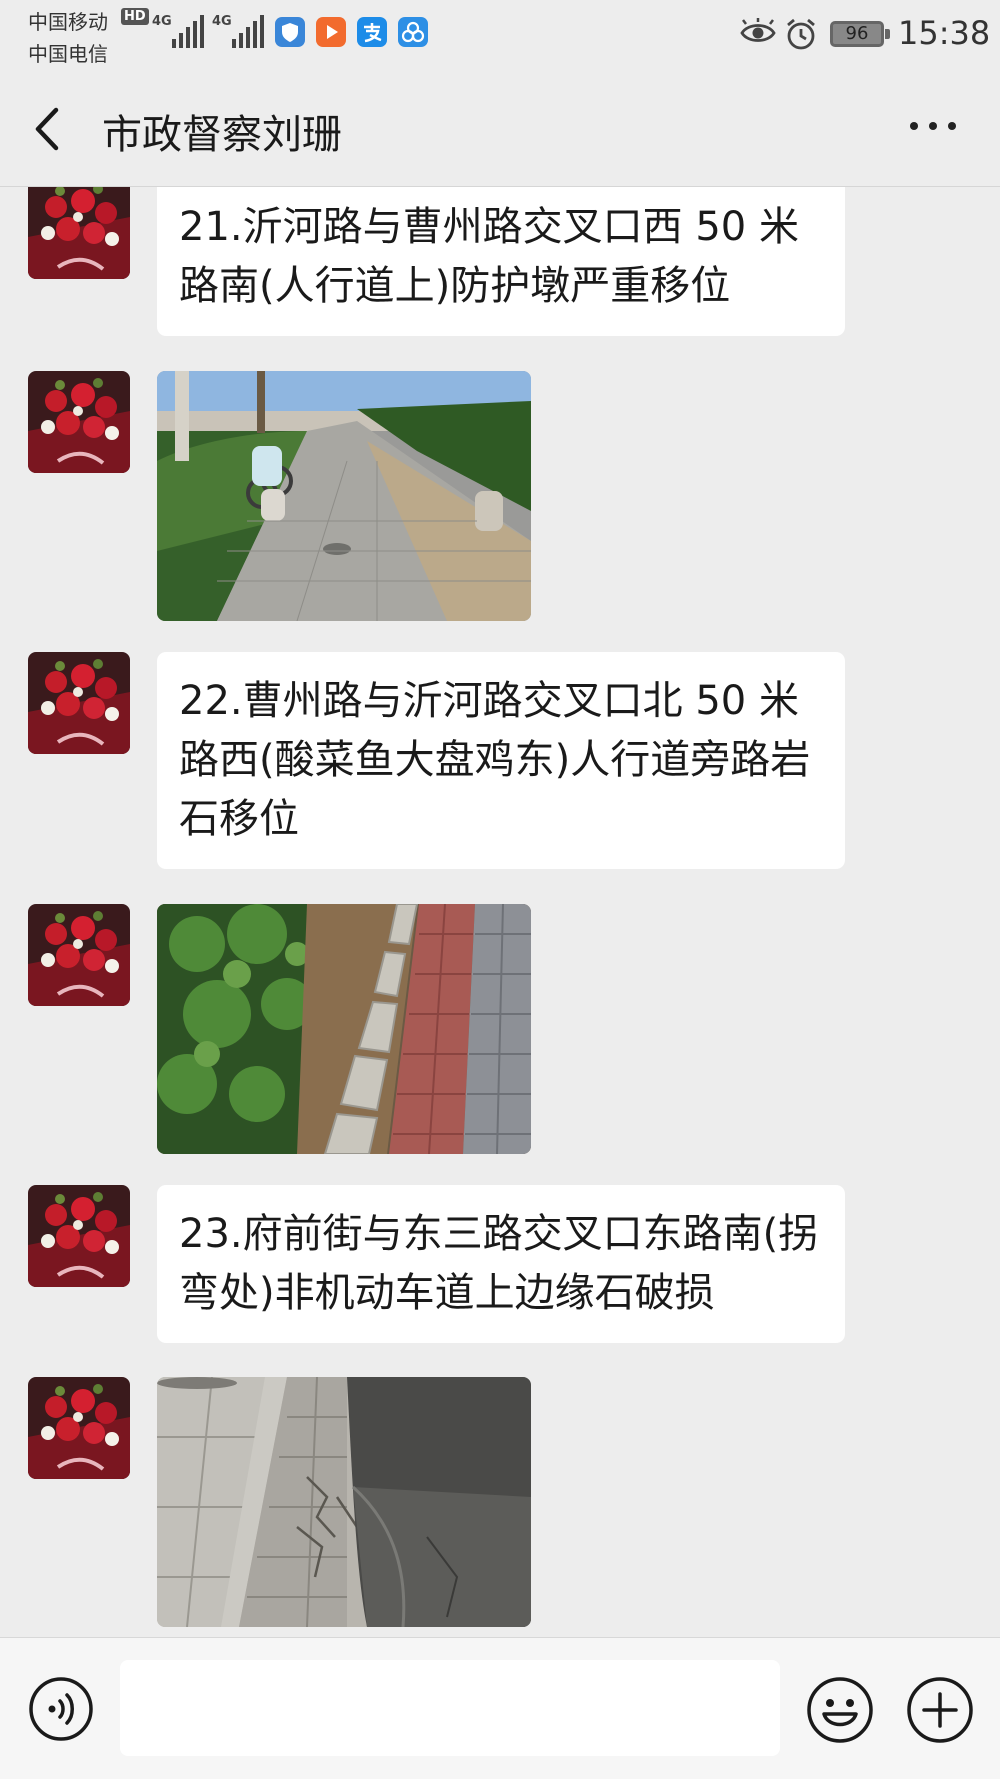 The image size is (1000, 1779). I want to click on chat-header: 市政督察刘珊, so click(500, 128).